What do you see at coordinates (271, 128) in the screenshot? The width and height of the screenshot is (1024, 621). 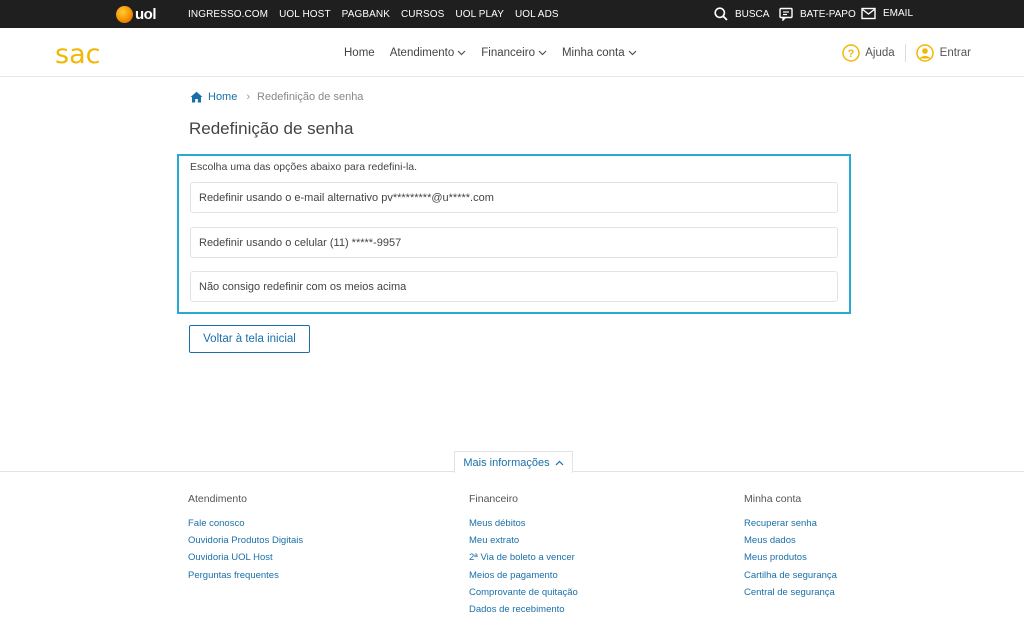 I see `page-title: Redefinição de senha` at bounding box center [271, 128].